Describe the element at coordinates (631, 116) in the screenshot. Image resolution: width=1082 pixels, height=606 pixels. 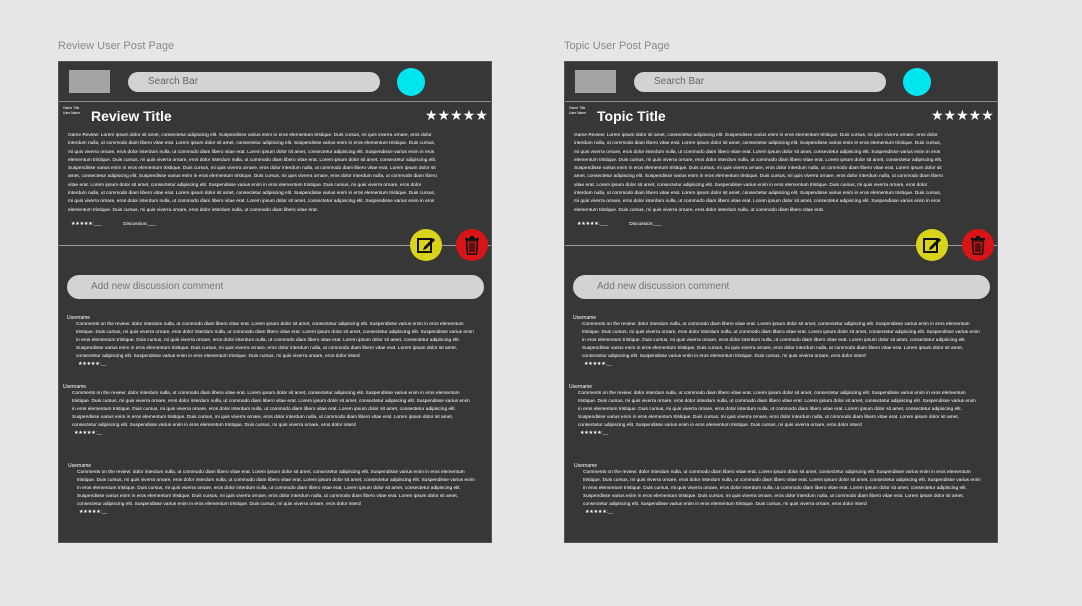
I see `post-title: Topic Title` at that location.